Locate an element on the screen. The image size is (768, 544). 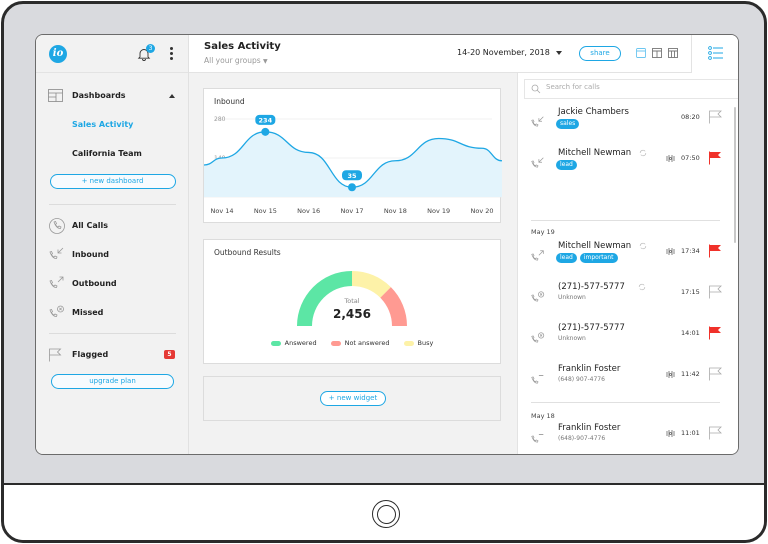
caller-subtitle: Unknown is located at coordinates (572, 297).